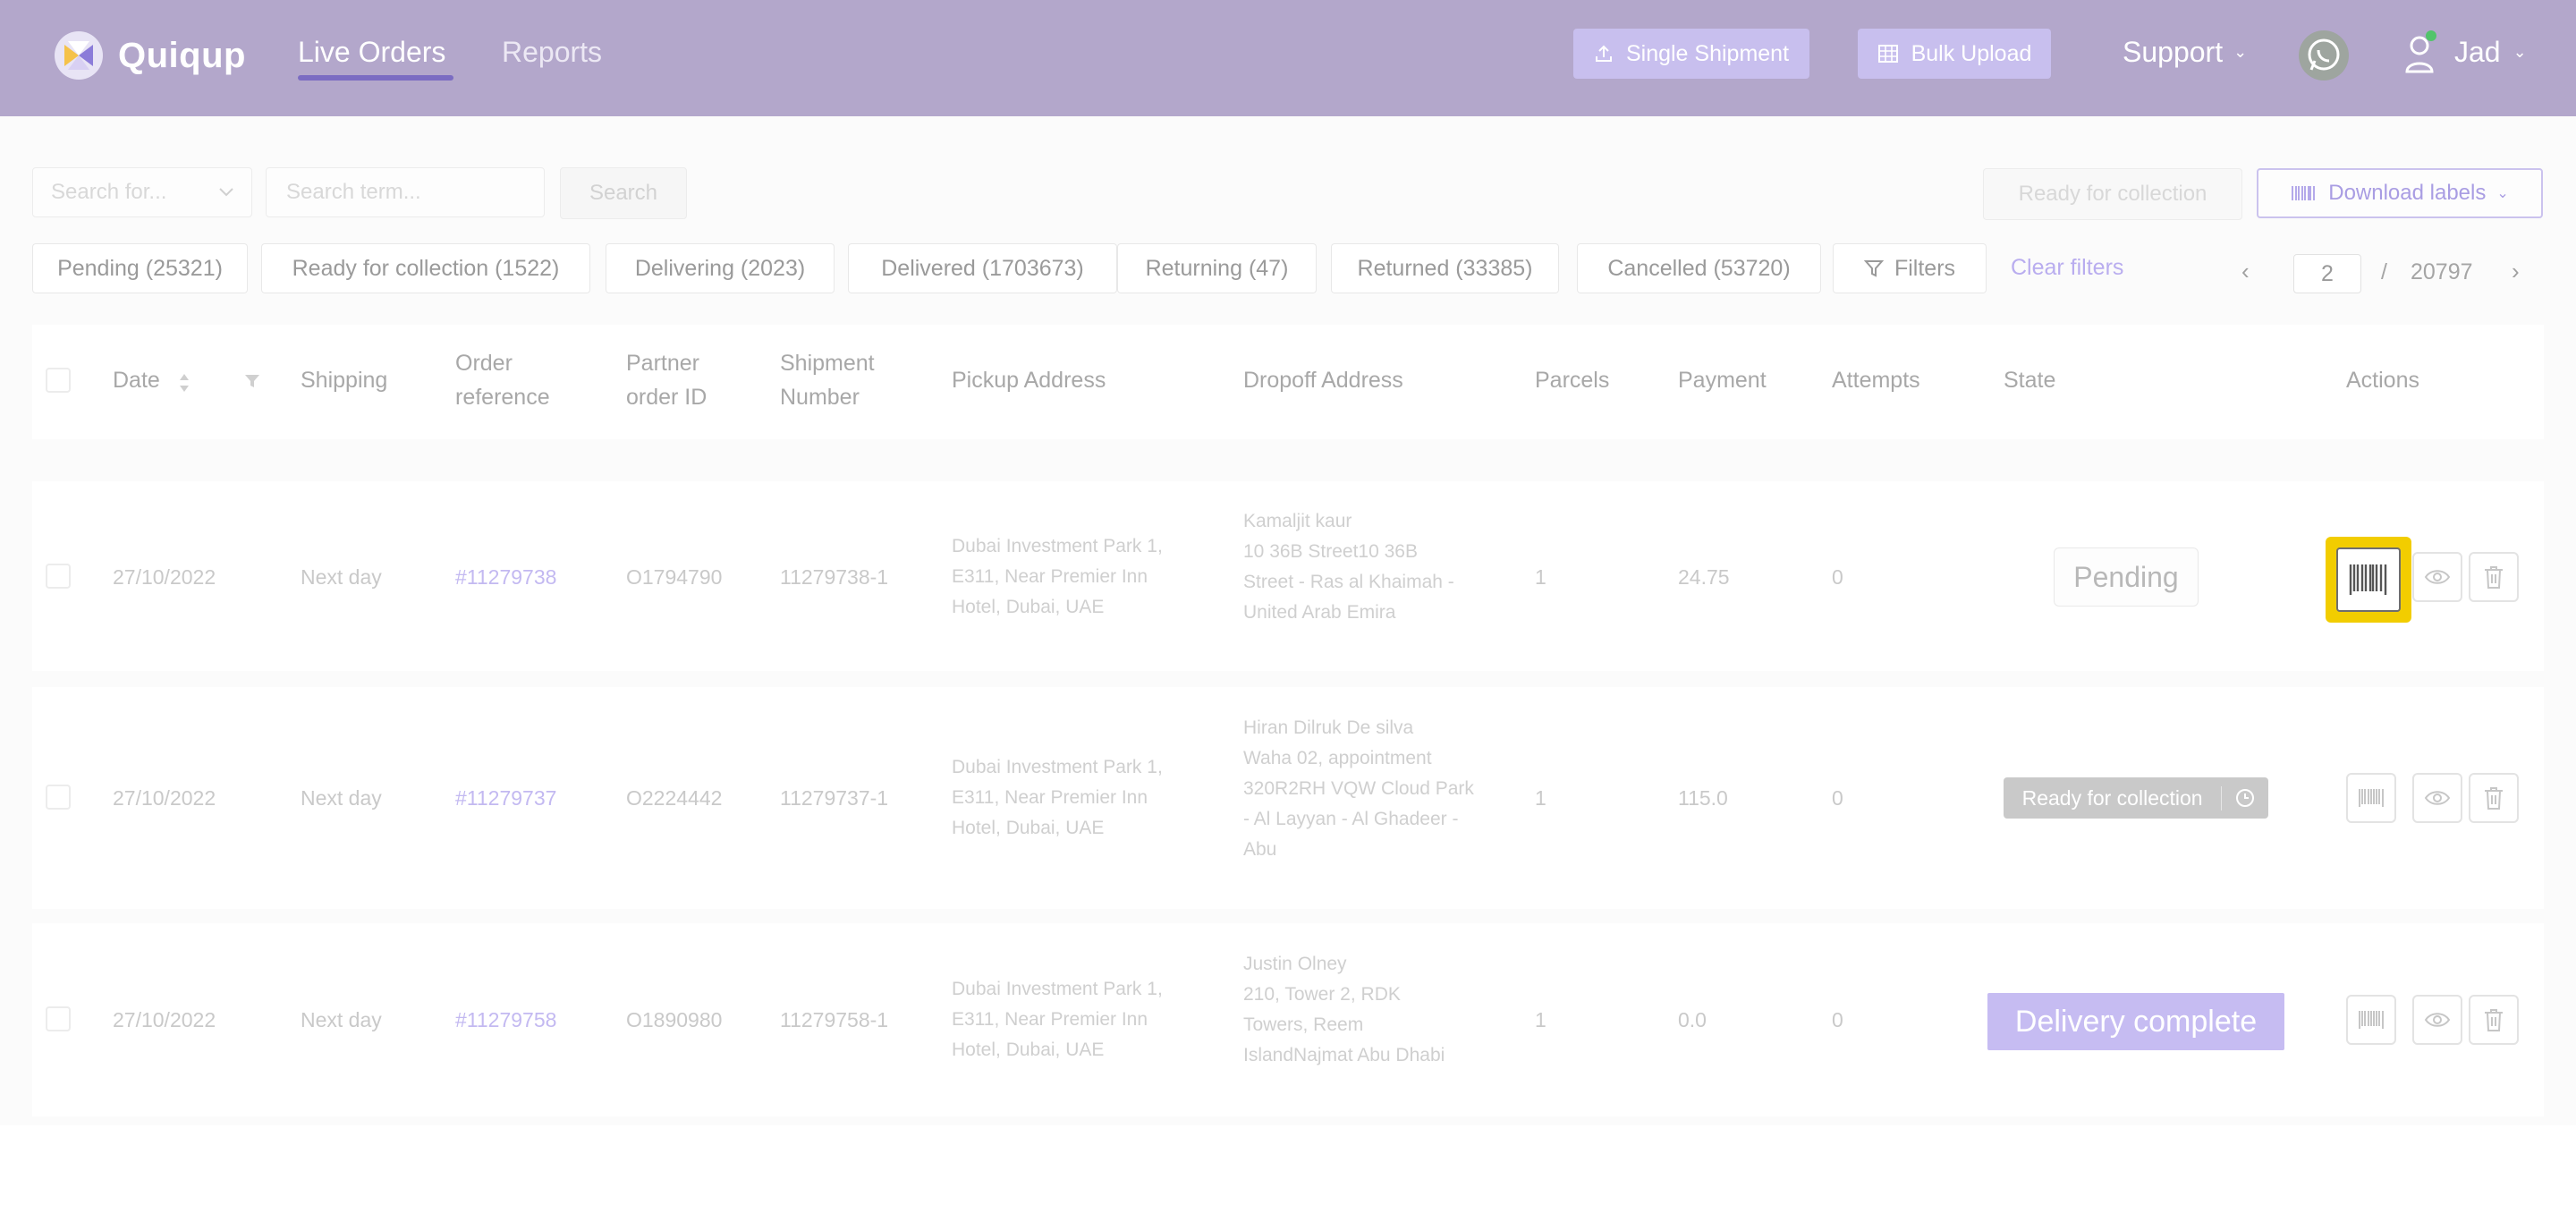 The image size is (2576, 1205). I want to click on support-menu: Support ⌄, so click(2185, 52).